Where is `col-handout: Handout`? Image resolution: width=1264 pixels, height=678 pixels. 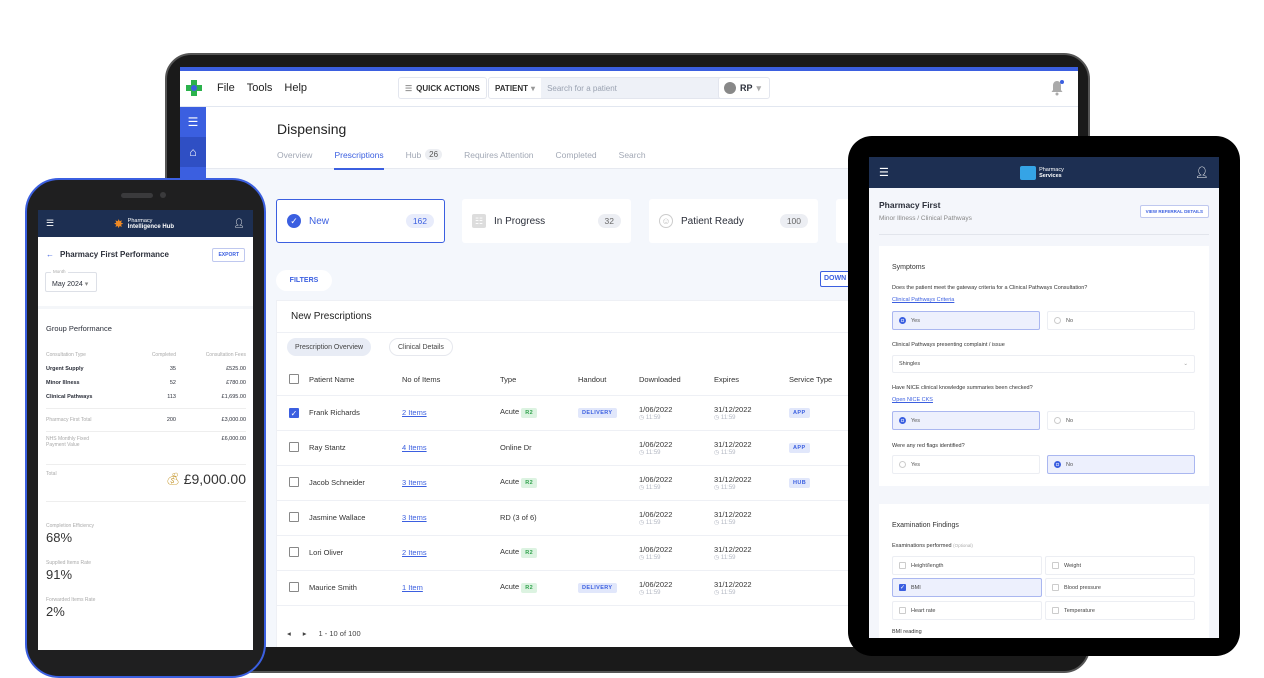 col-handout: Handout is located at coordinates (608, 380).